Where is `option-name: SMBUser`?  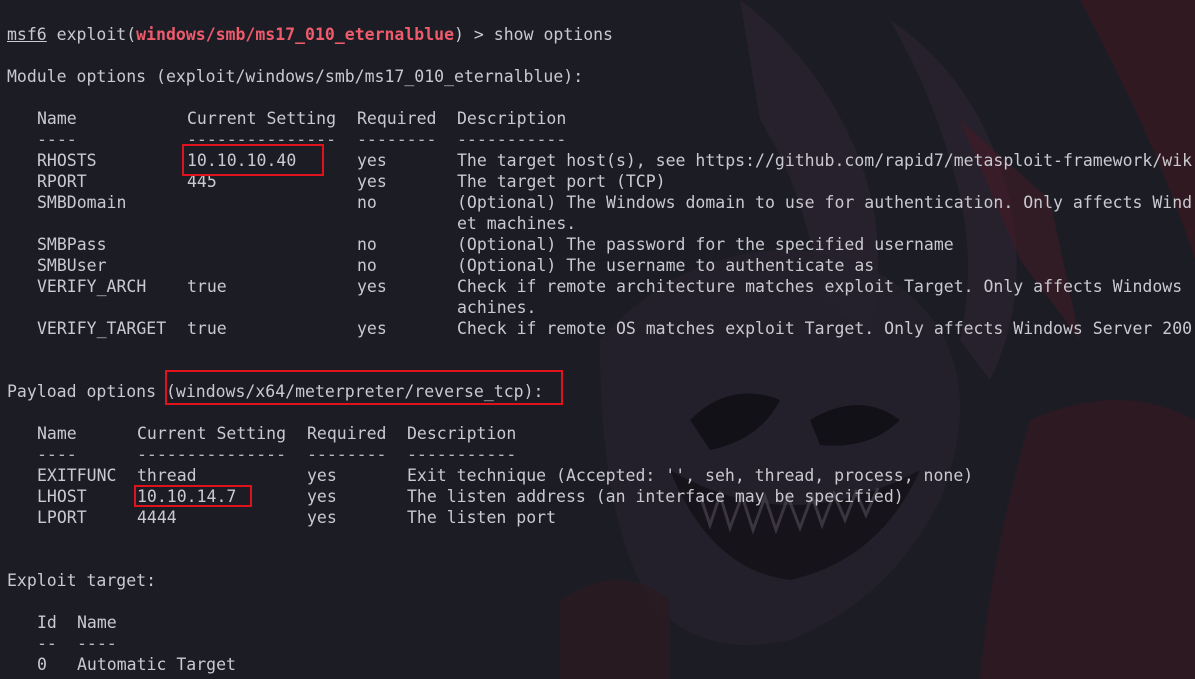 option-name: SMBUser is located at coordinates (72, 265).